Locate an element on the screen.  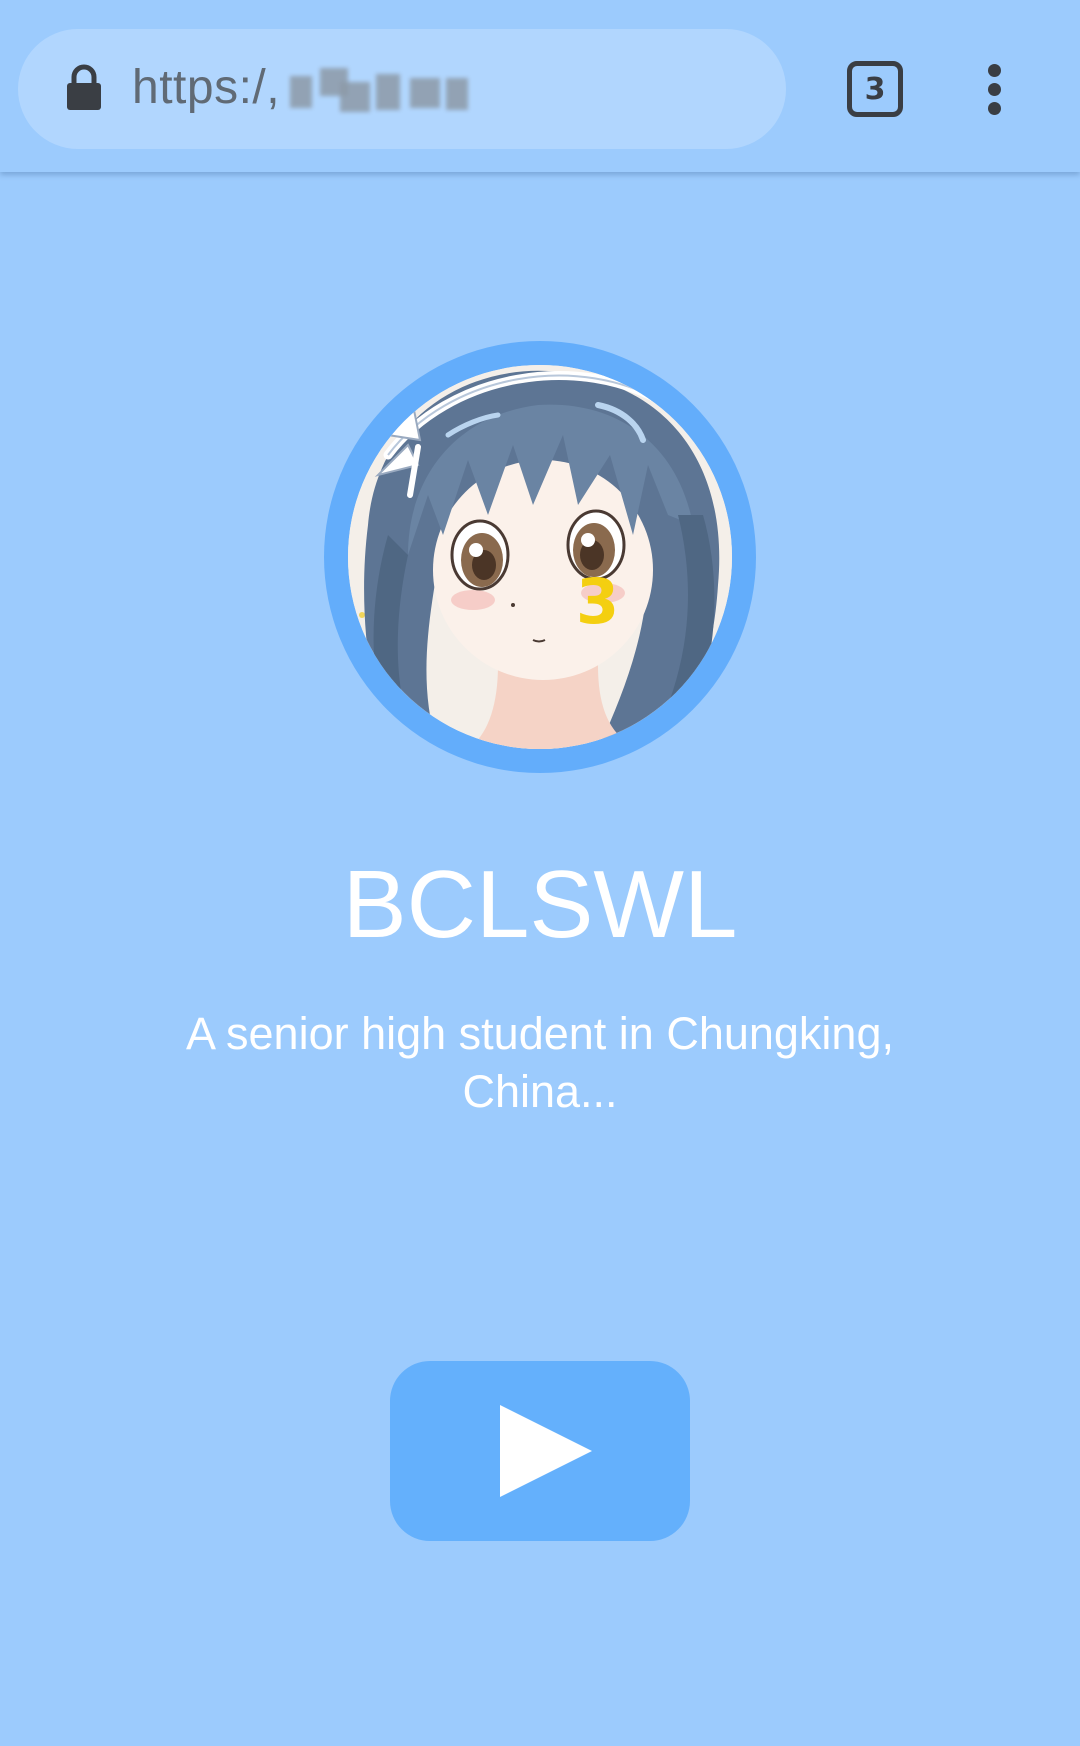
more-vert-icon is located at coordinates (996, 89).